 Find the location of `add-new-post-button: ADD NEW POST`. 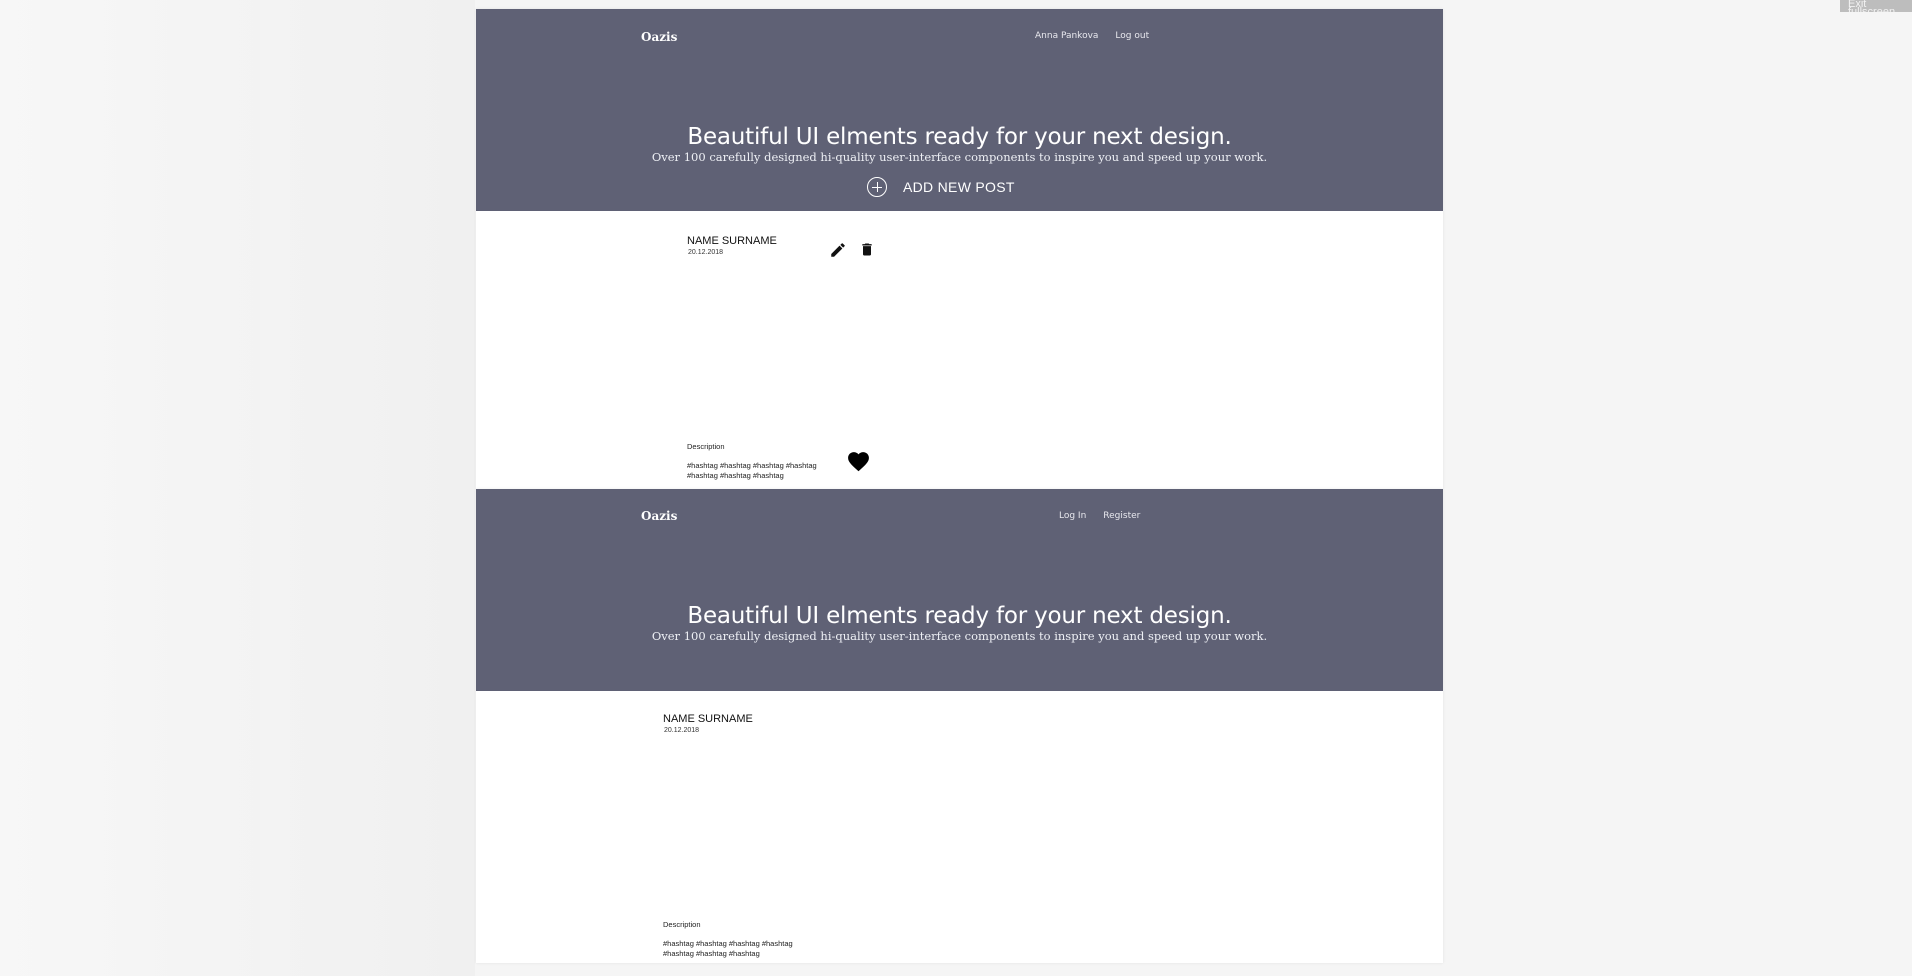

add-new-post-button: ADD NEW POST is located at coordinates (941, 187).